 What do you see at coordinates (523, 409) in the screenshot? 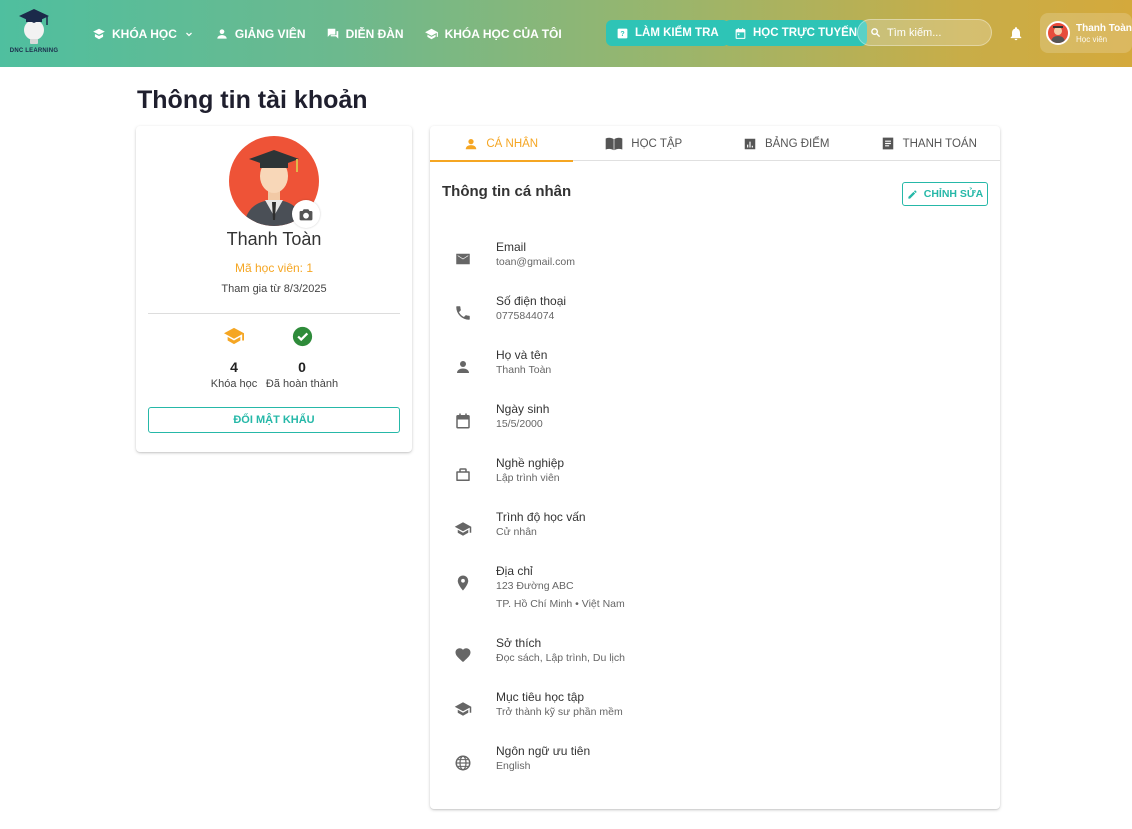
I see `info-label: Ngày sinh` at bounding box center [523, 409].